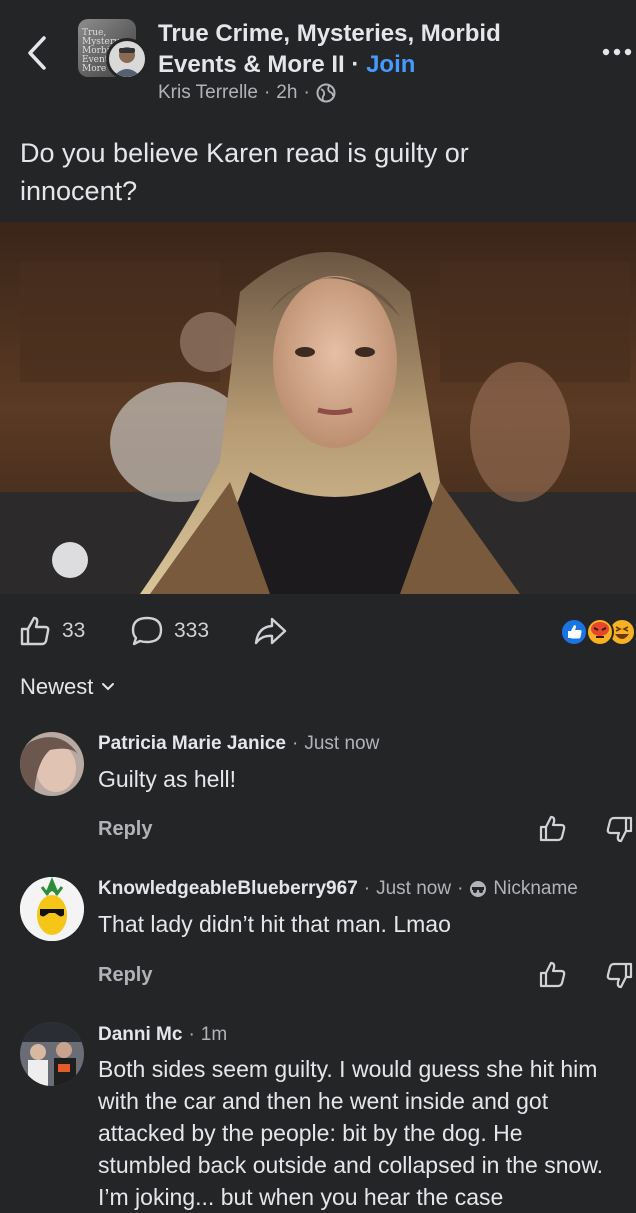 This screenshot has height=1213, width=636. Describe the element at coordinates (51, 631) in the screenshot. I see `like-button: 33` at that location.